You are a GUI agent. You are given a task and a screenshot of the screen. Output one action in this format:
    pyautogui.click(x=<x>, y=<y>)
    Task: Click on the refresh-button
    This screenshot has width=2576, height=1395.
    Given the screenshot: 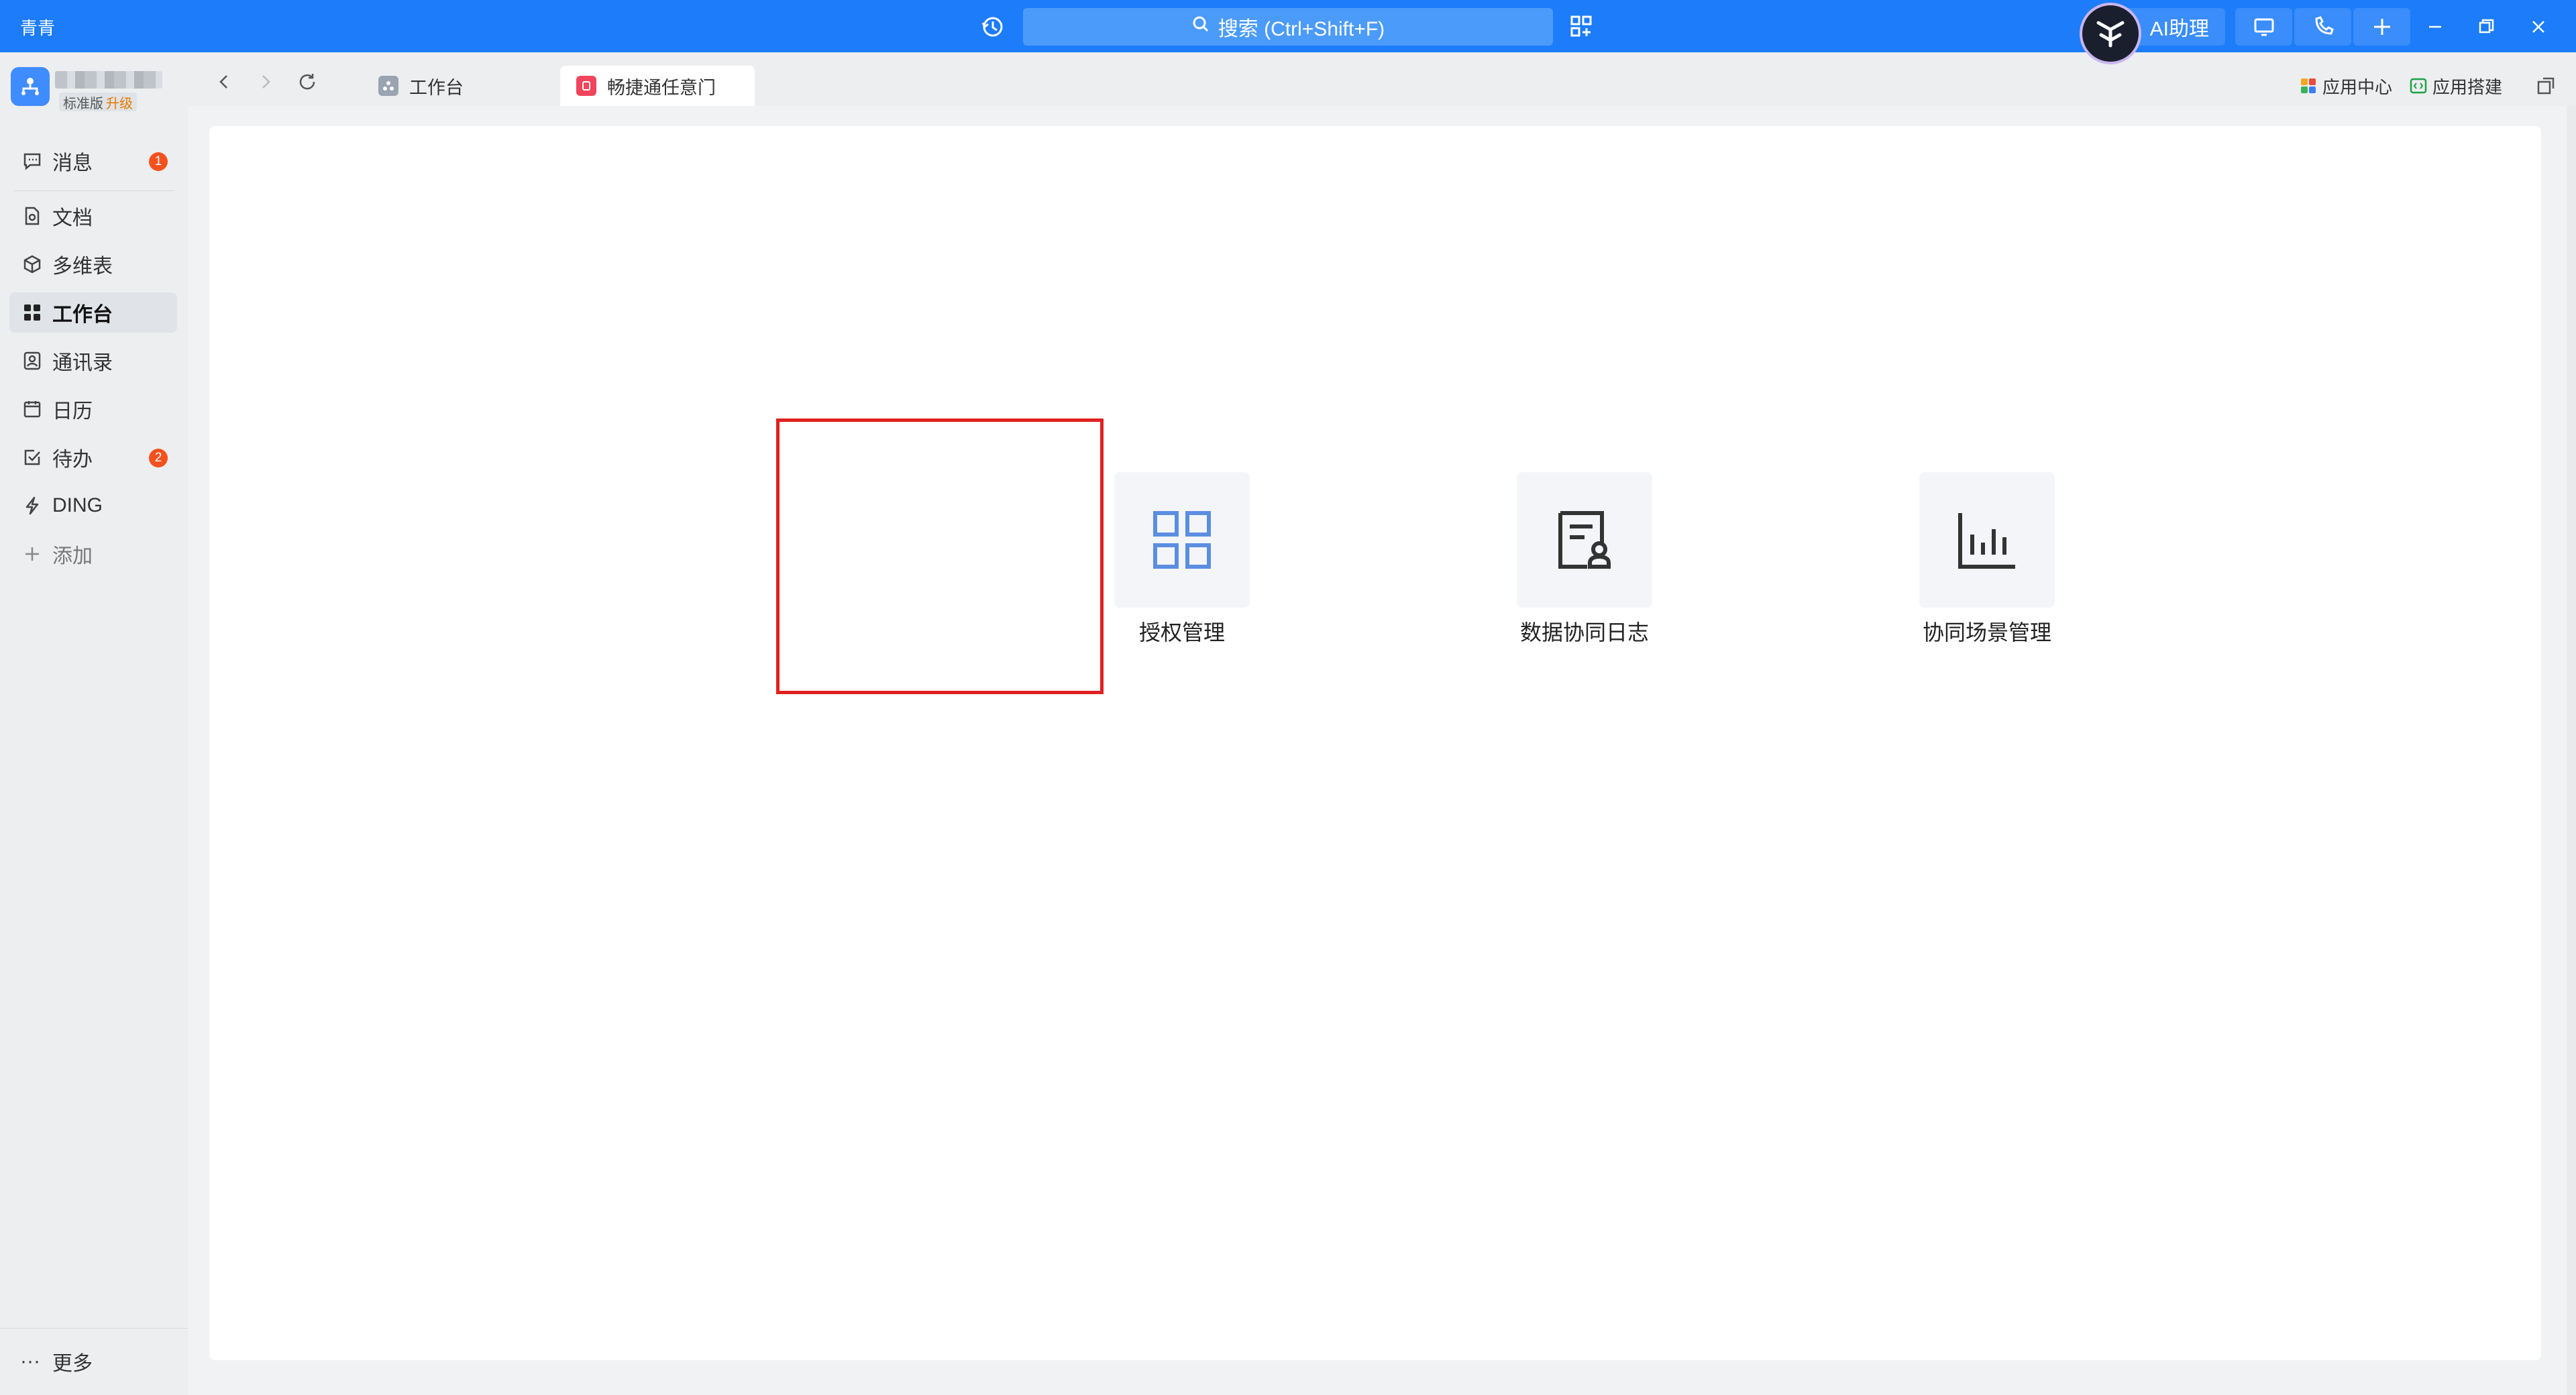 What is the action you would take?
    pyautogui.click(x=307, y=82)
    